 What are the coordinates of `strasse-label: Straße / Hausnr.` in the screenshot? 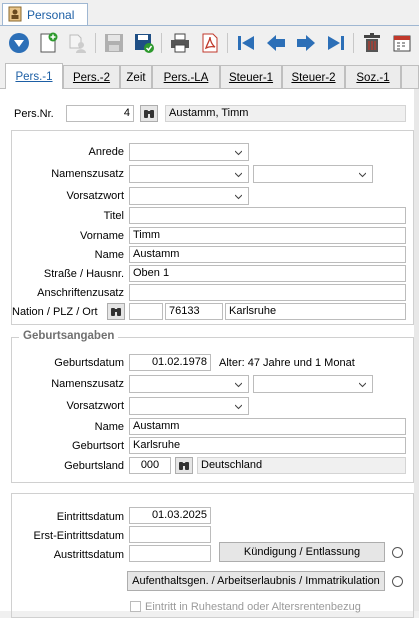 It's located at (83, 274).